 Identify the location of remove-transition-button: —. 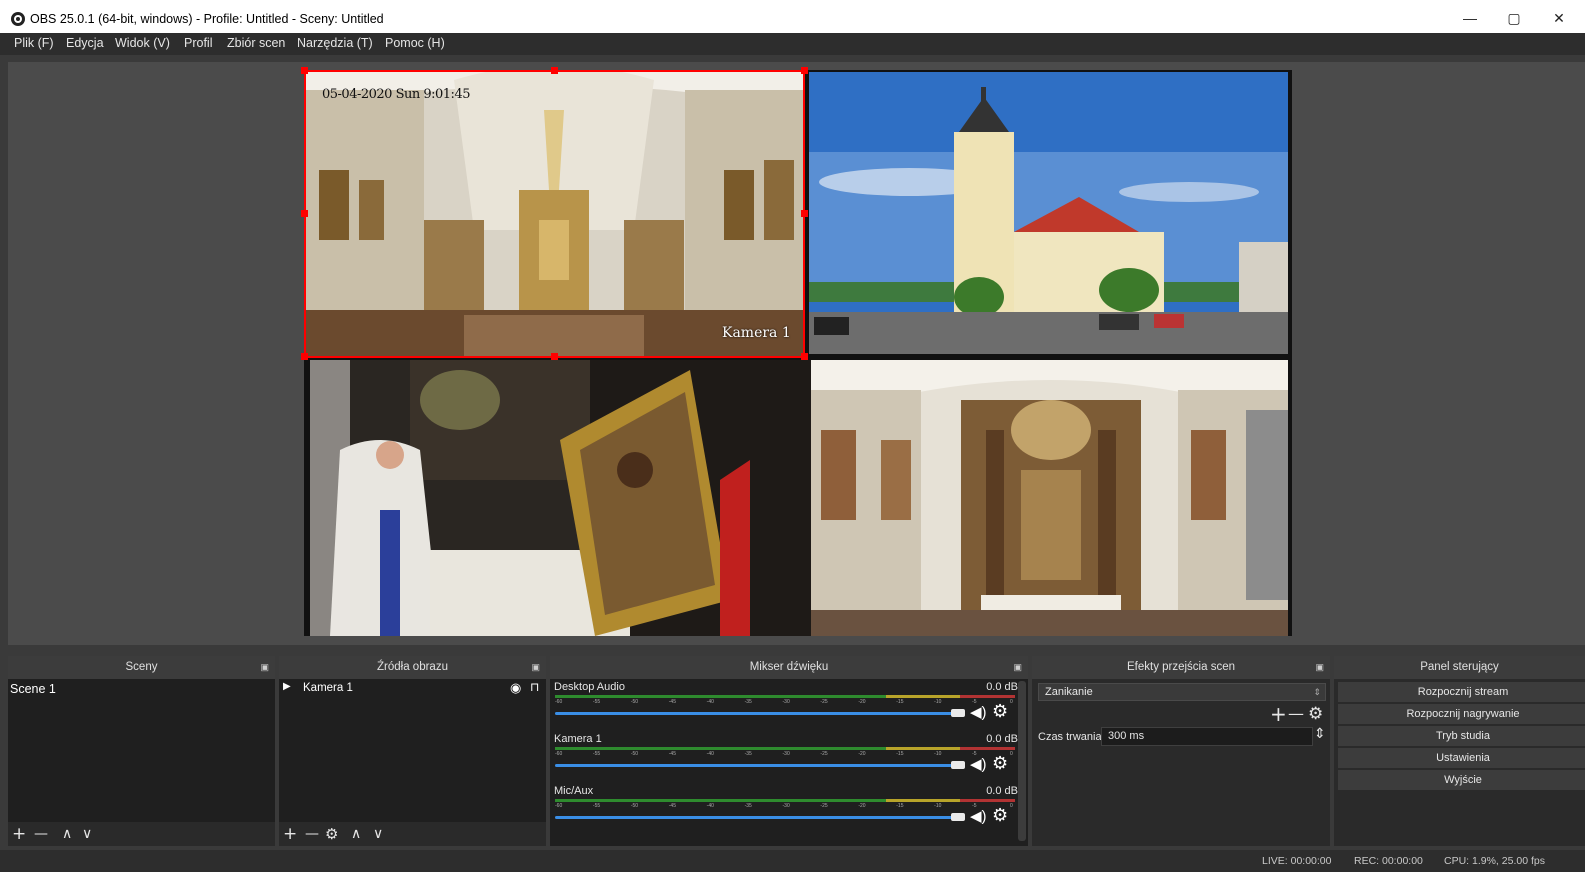
(1296, 713).